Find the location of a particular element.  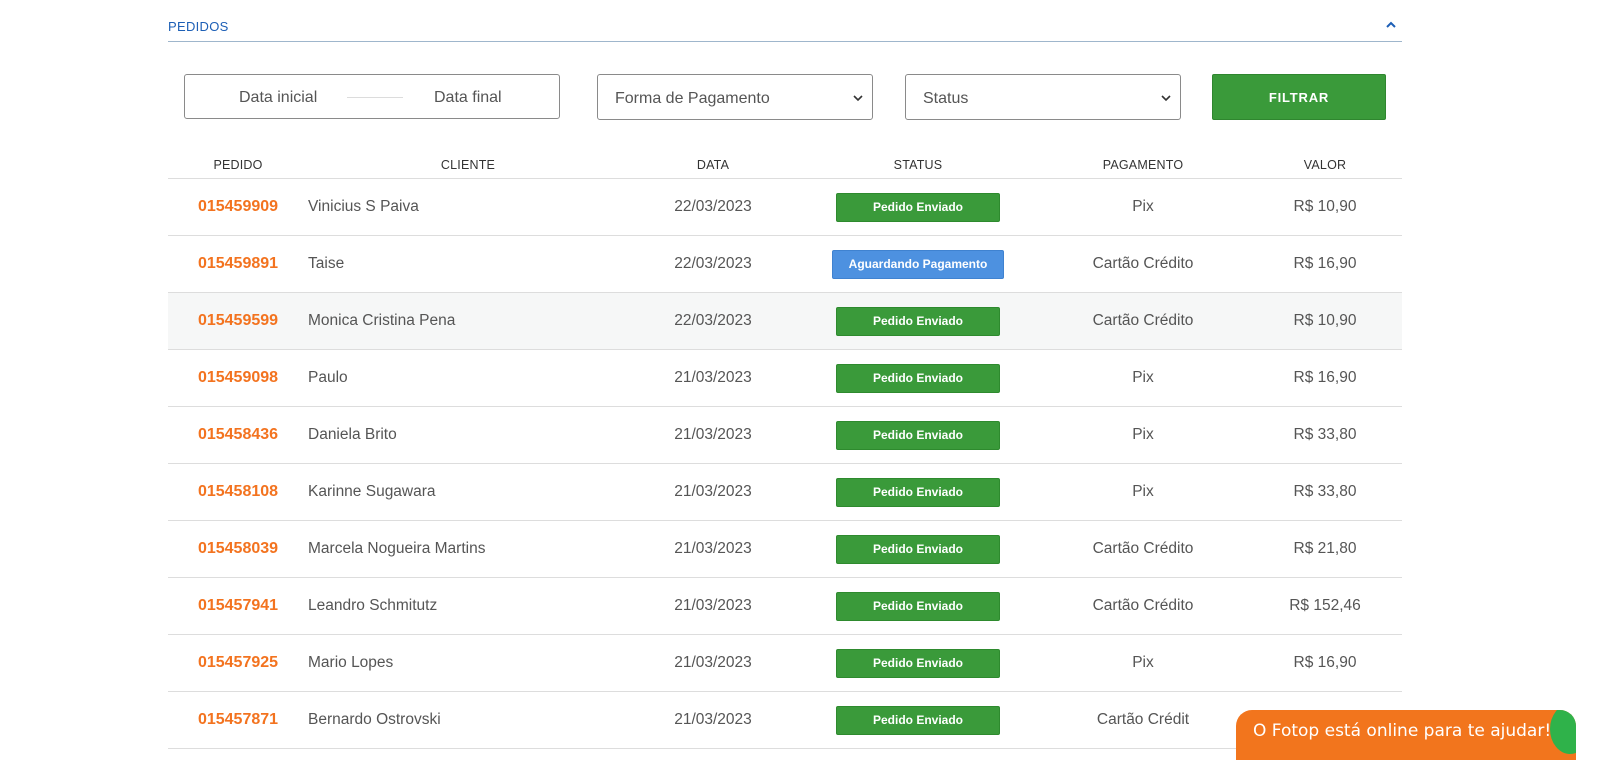

cell-order-id: 015458108 is located at coordinates (238, 492).